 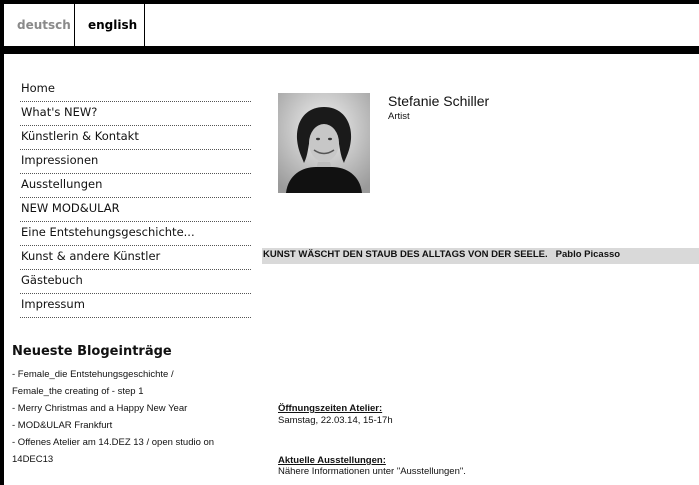 What do you see at coordinates (399, 116) in the screenshot?
I see `profile-role: Artist` at bounding box center [399, 116].